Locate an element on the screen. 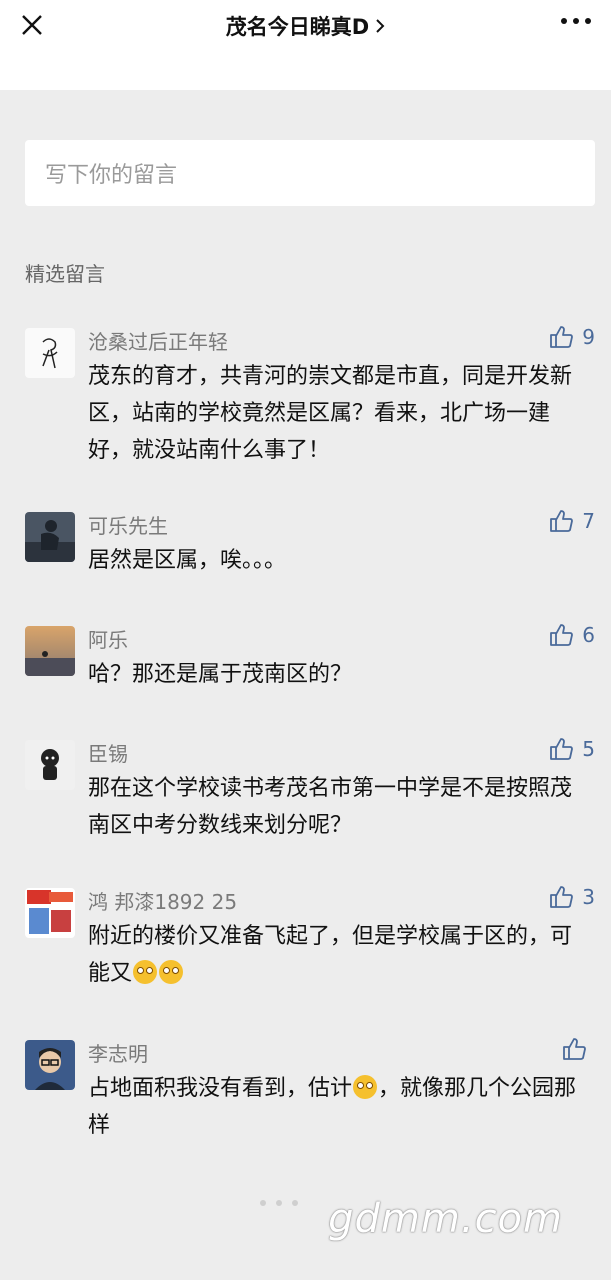  commenter-name: 鸿 邦漆1892 25 is located at coordinates (163, 902).